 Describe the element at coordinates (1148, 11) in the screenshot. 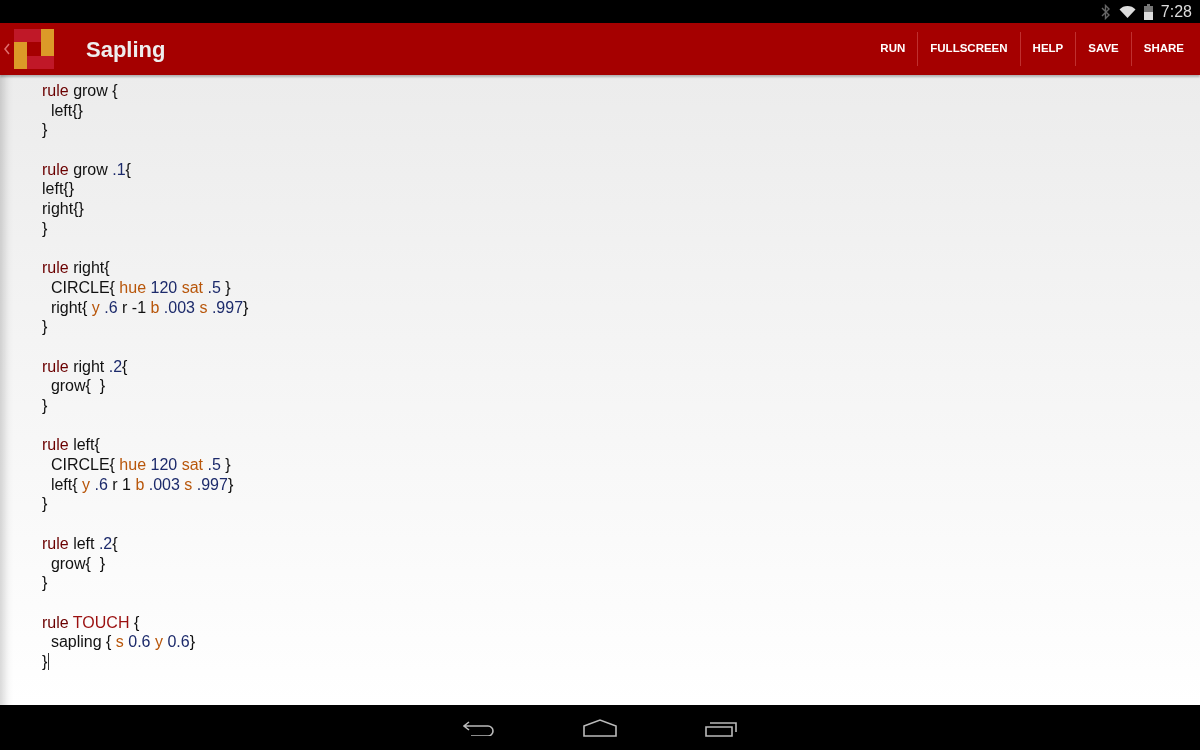

I see `battery-icon` at that location.